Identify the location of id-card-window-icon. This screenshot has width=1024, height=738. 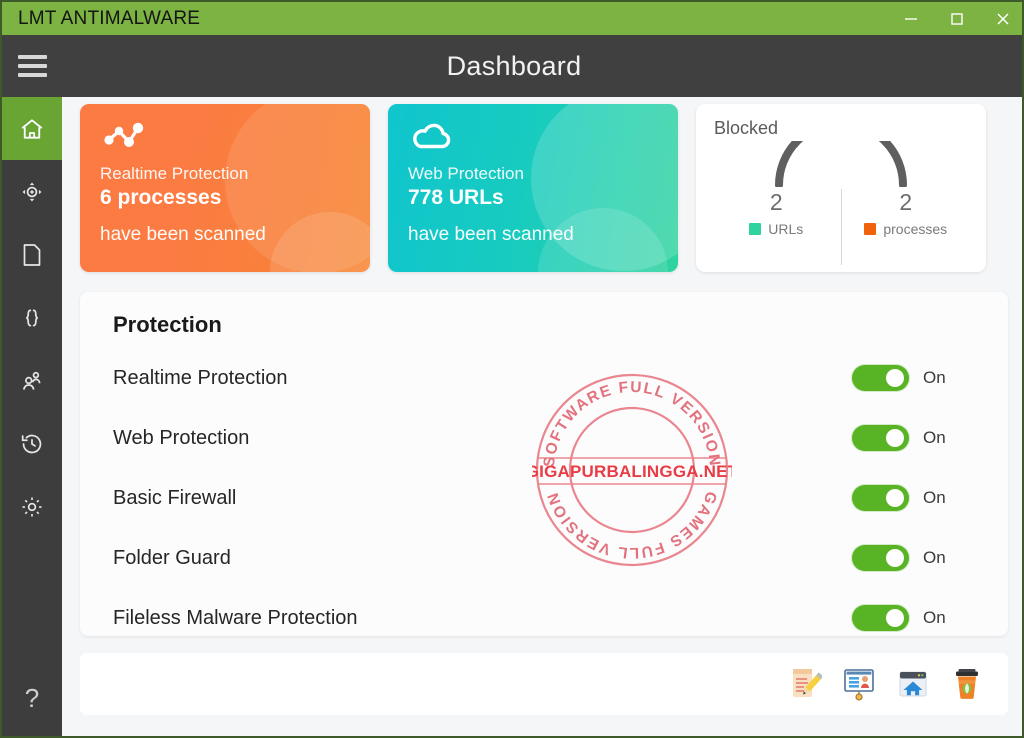
(859, 684).